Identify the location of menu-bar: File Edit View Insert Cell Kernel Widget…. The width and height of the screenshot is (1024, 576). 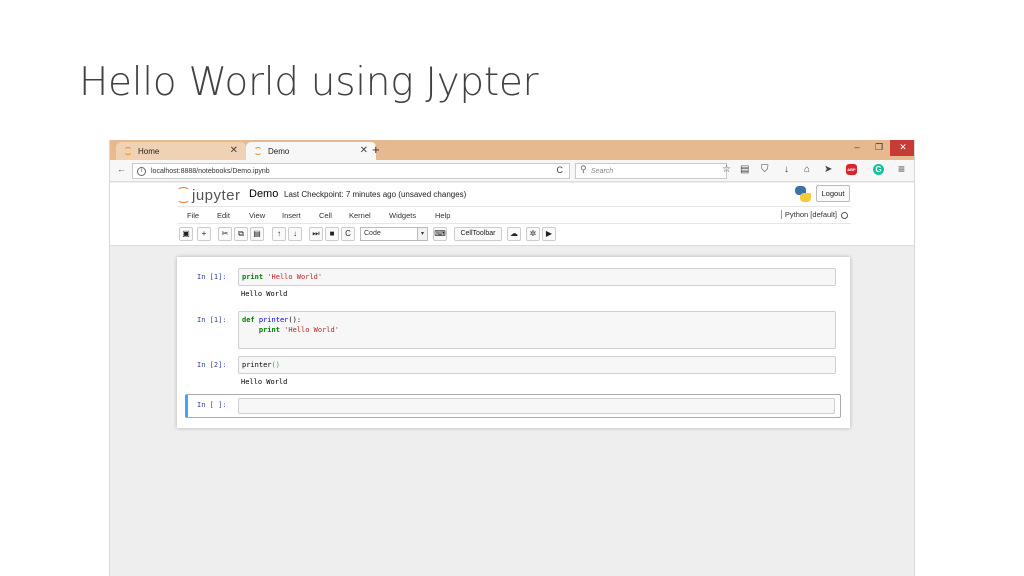
(514, 215).